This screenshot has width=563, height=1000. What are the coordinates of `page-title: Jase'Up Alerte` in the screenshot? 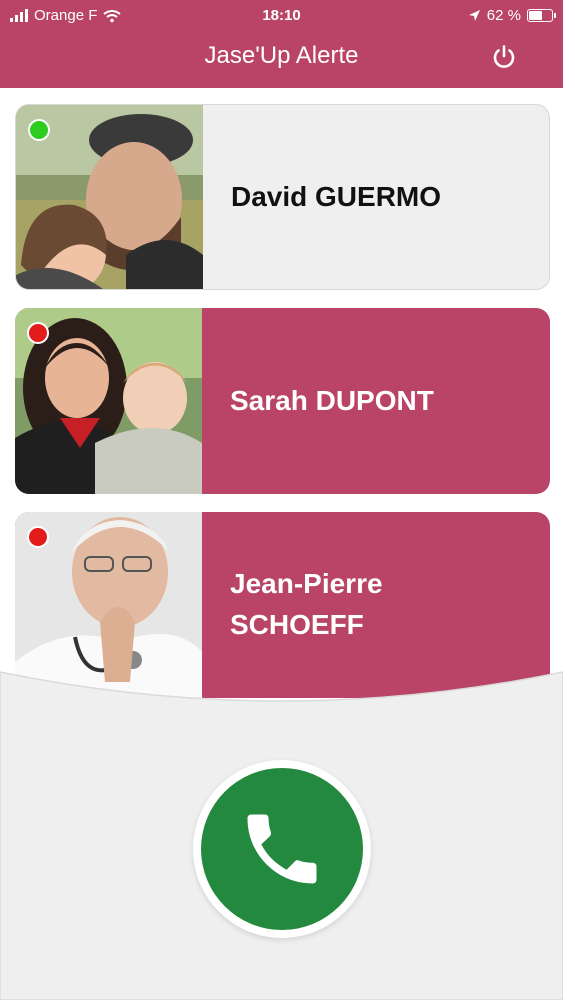 It's located at (281, 55).